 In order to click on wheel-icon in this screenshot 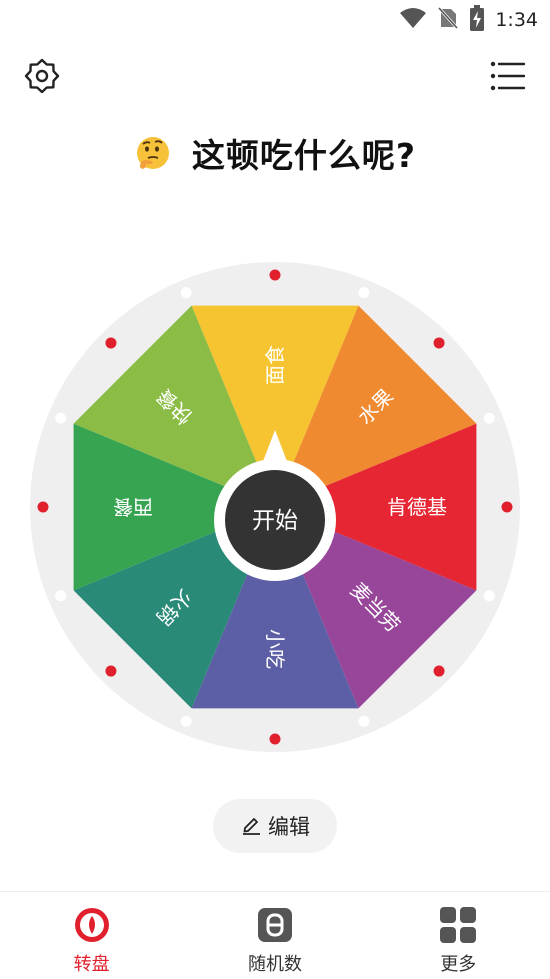, I will do `click(92, 925)`.